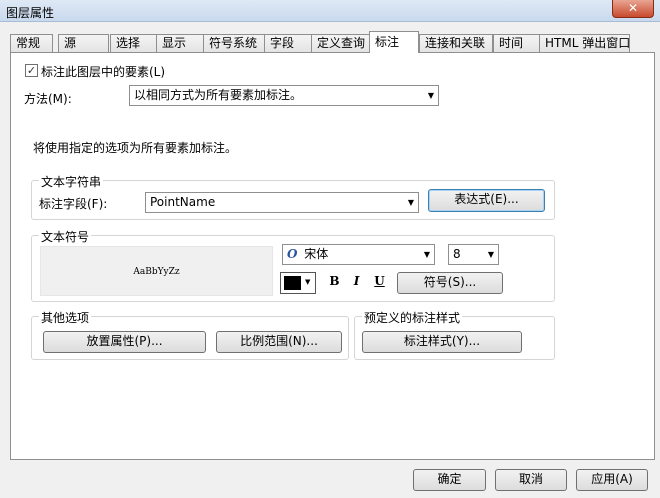 The image size is (660, 498). I want to click on label-field-label: 标注字段(F):, so click(73, 204).